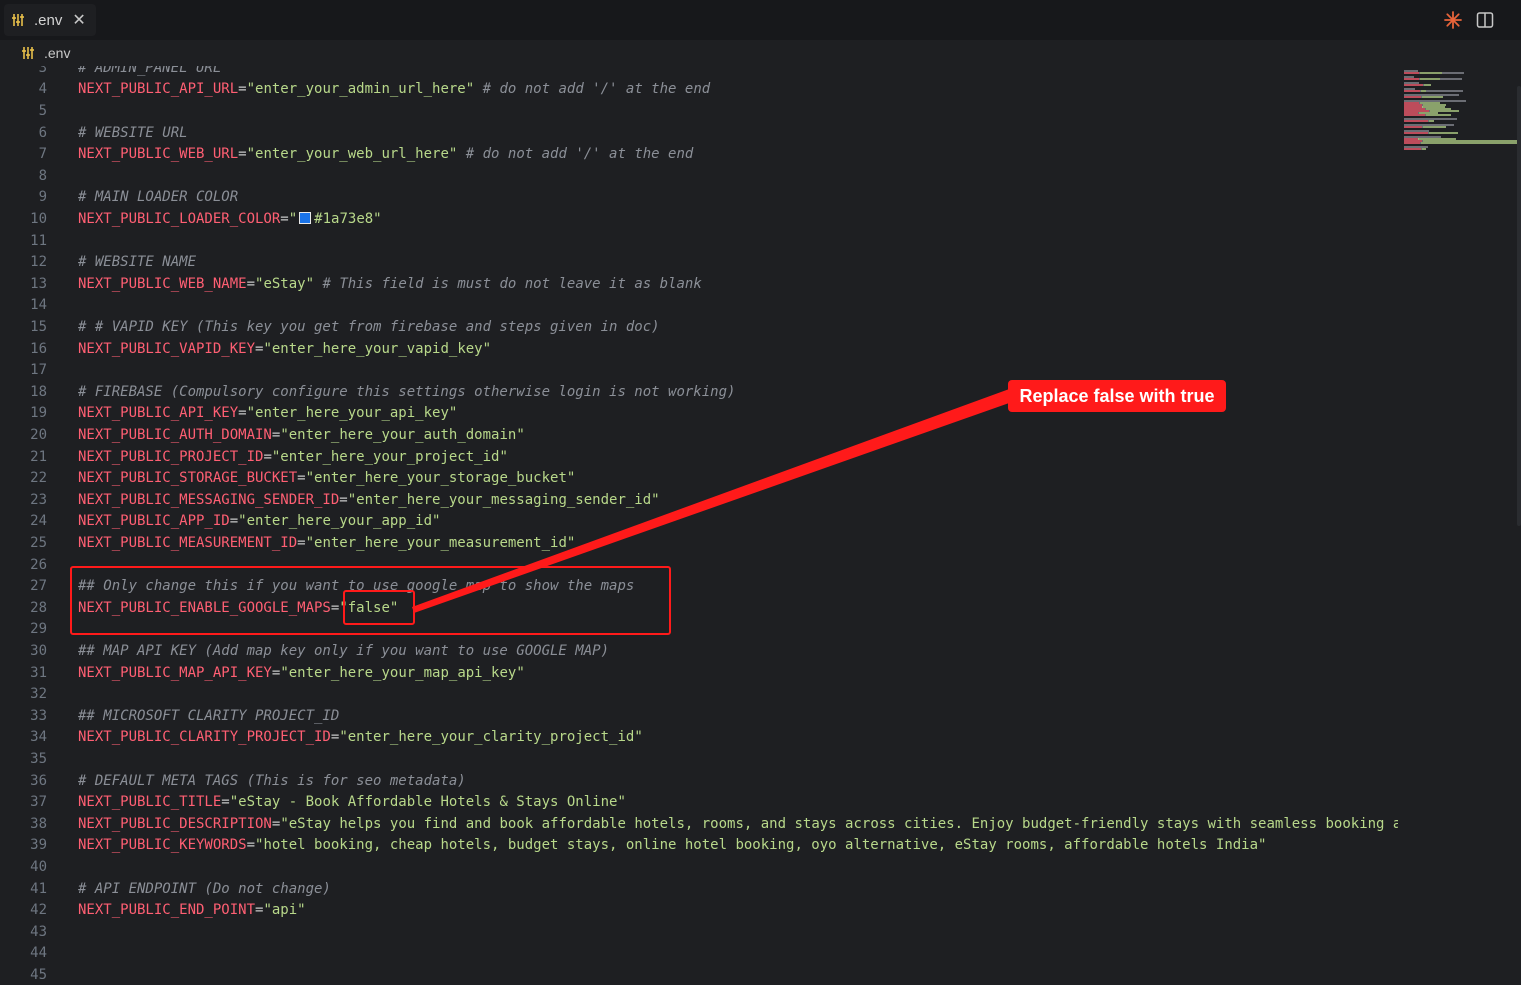 This screenshot has height=985, width=1521. What do you see at coordinates (38, 651) in the screenshot?
I see `line-number: 30` at bounding box center [38, 651].